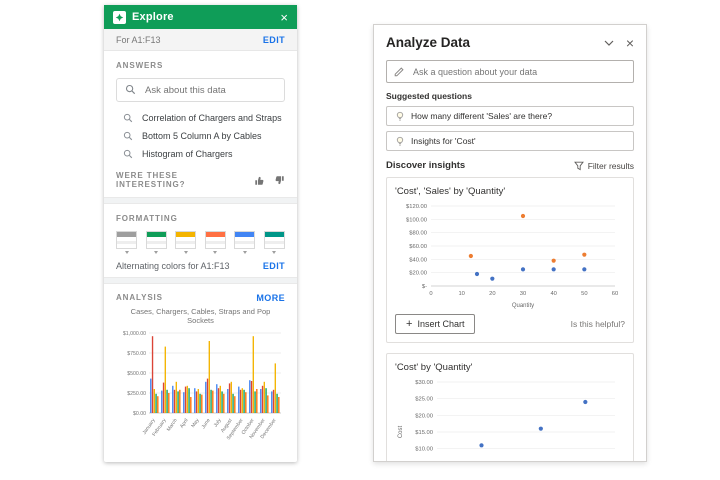 The width and height of the screenshot is (720, 480). Describe the element at coordinates (598, 324) in the screenshot. I see `is-this-helpful-link: Is this helpful?` at that location.